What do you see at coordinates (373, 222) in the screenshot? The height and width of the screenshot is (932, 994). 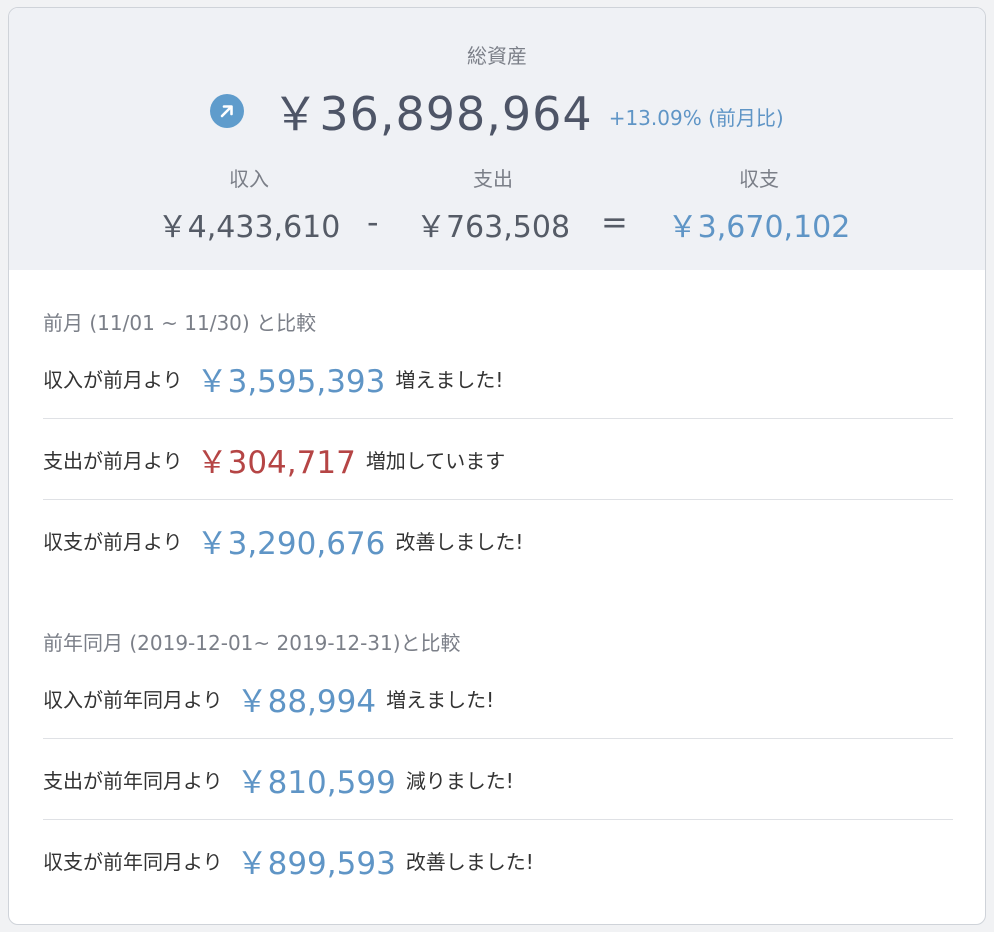 I see `minus-operator: -` at bounding box center [373, 222].